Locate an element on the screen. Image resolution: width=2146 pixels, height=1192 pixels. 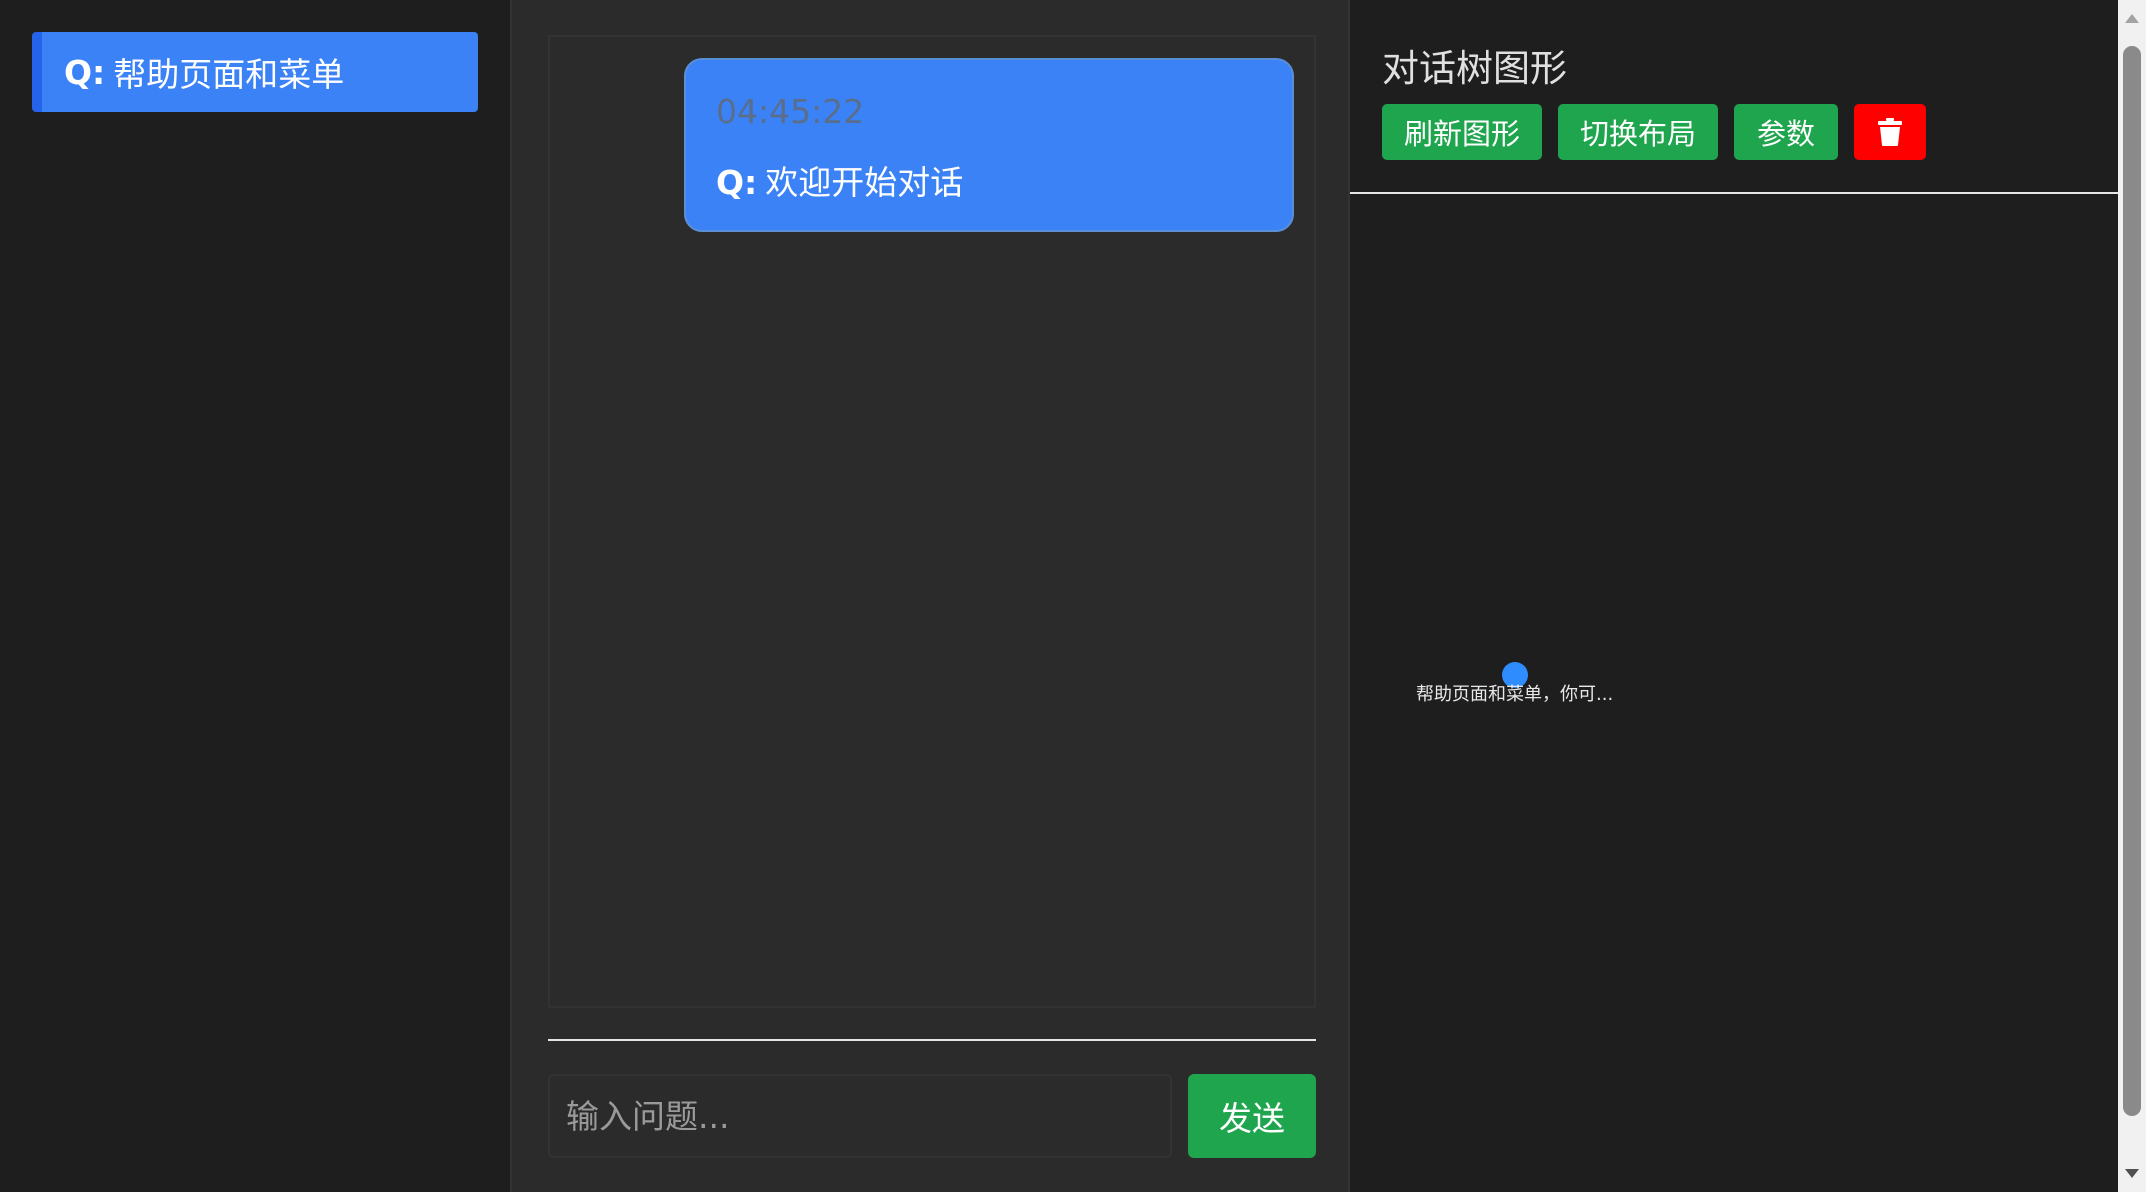
tree-panel-title: 对话树图形 is located at coordinates (1474, 68).